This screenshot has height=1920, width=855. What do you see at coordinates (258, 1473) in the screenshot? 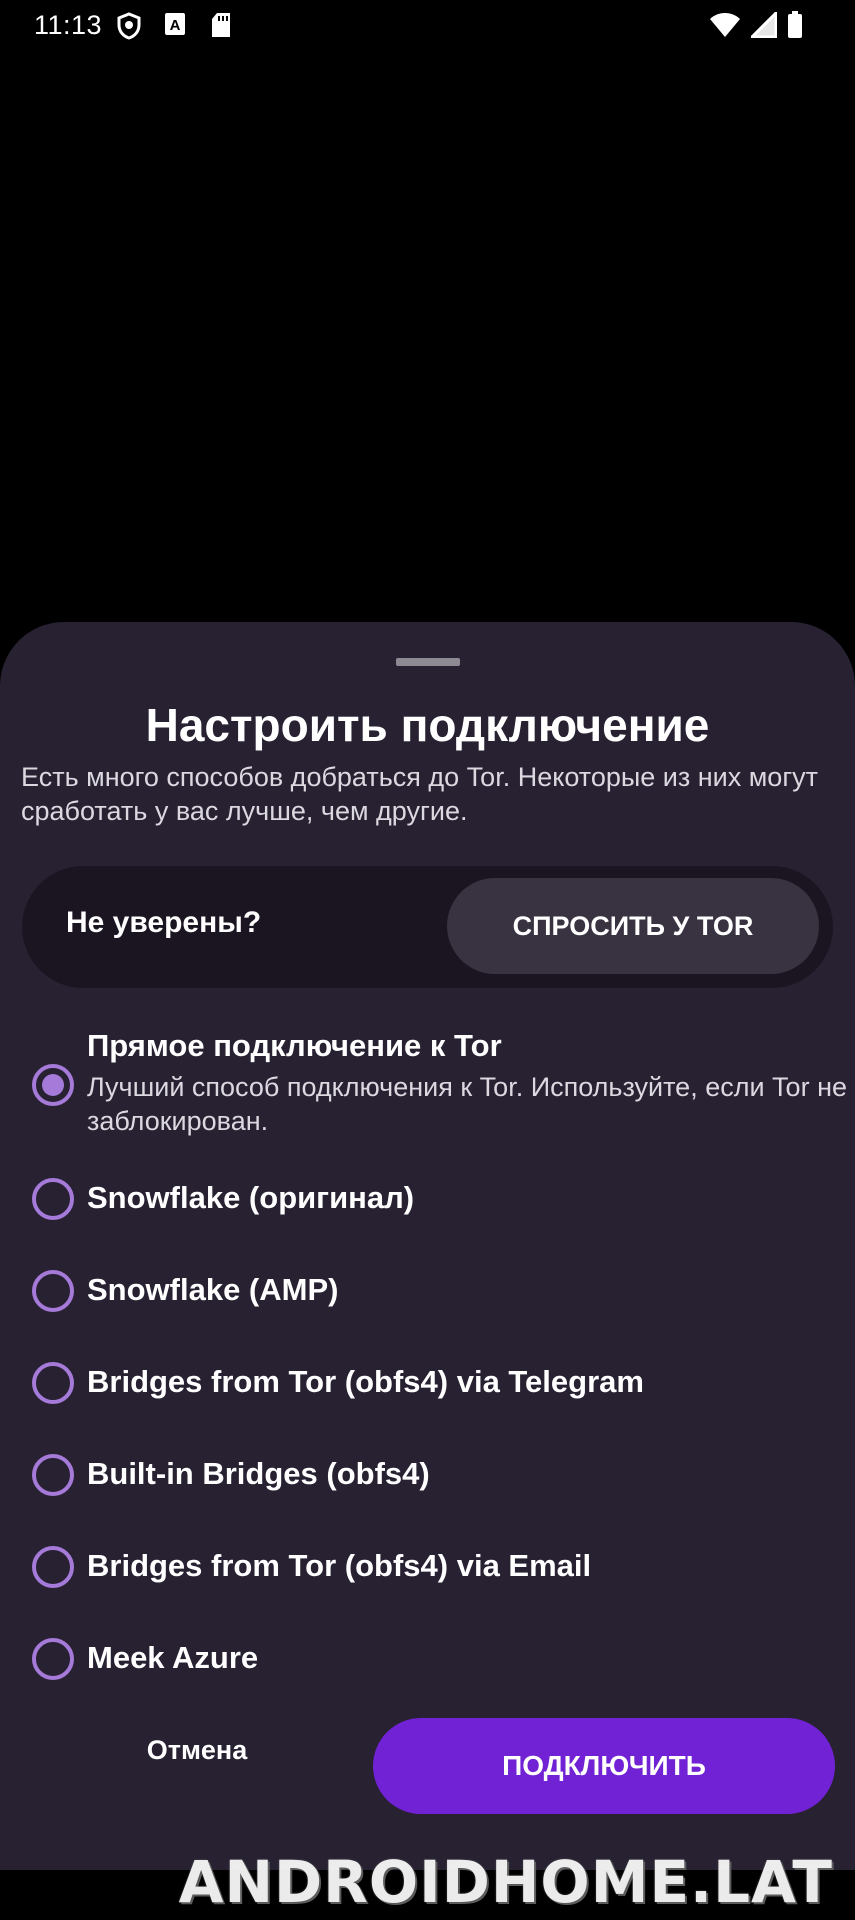
I see `option-title: Built-in Bridges (obfs4)` at bounding box center [258, 1473].